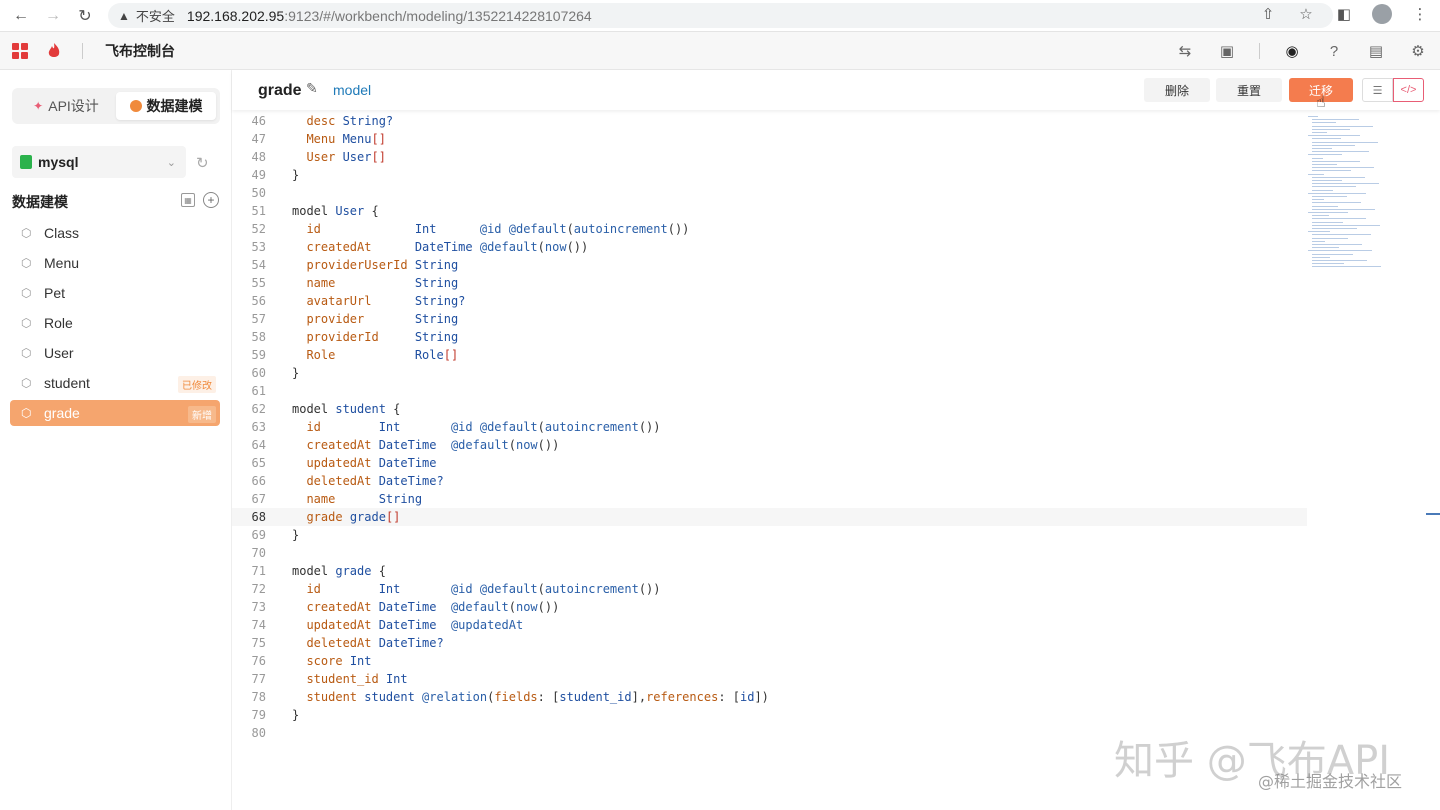  What do you see at coordinates (769, 391) in the screenshot?
I see `code-line: 61` at bounding box center [769, 391].